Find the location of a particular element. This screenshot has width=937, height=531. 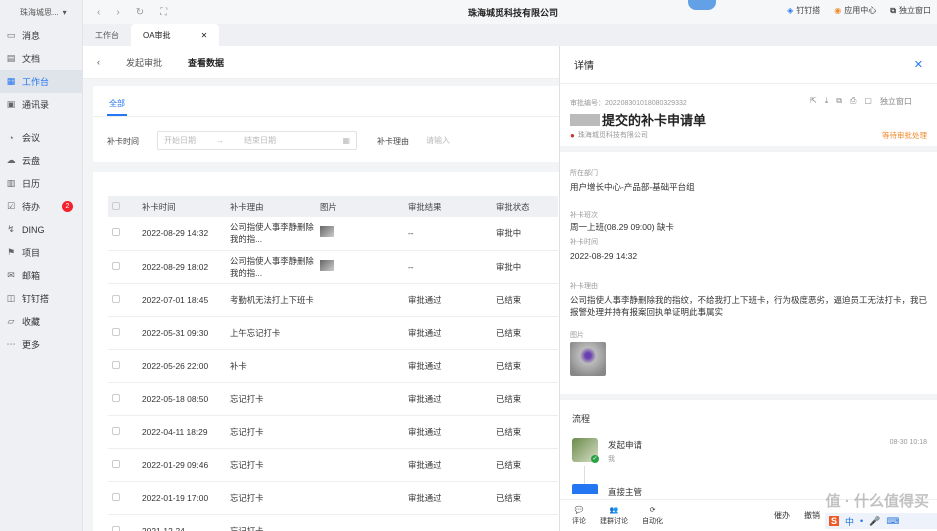

watermark: 值 · 什么值得买 is located at coordinates (877, 501).